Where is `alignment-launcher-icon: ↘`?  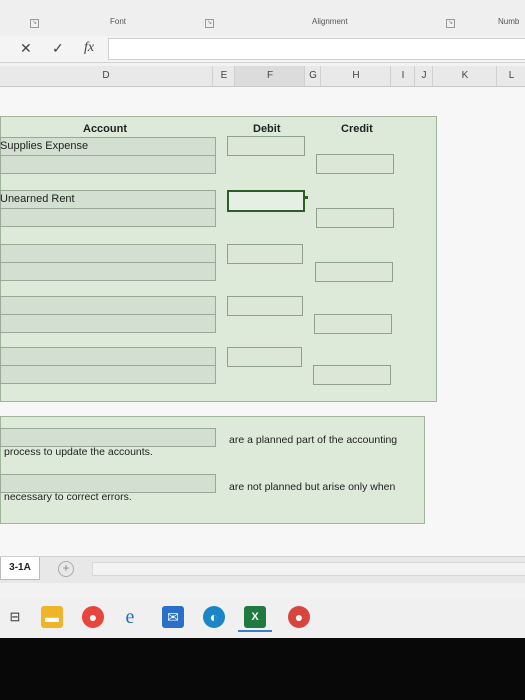 alignment-launcher-icon: ↘ is located at coordinates (450, 23).